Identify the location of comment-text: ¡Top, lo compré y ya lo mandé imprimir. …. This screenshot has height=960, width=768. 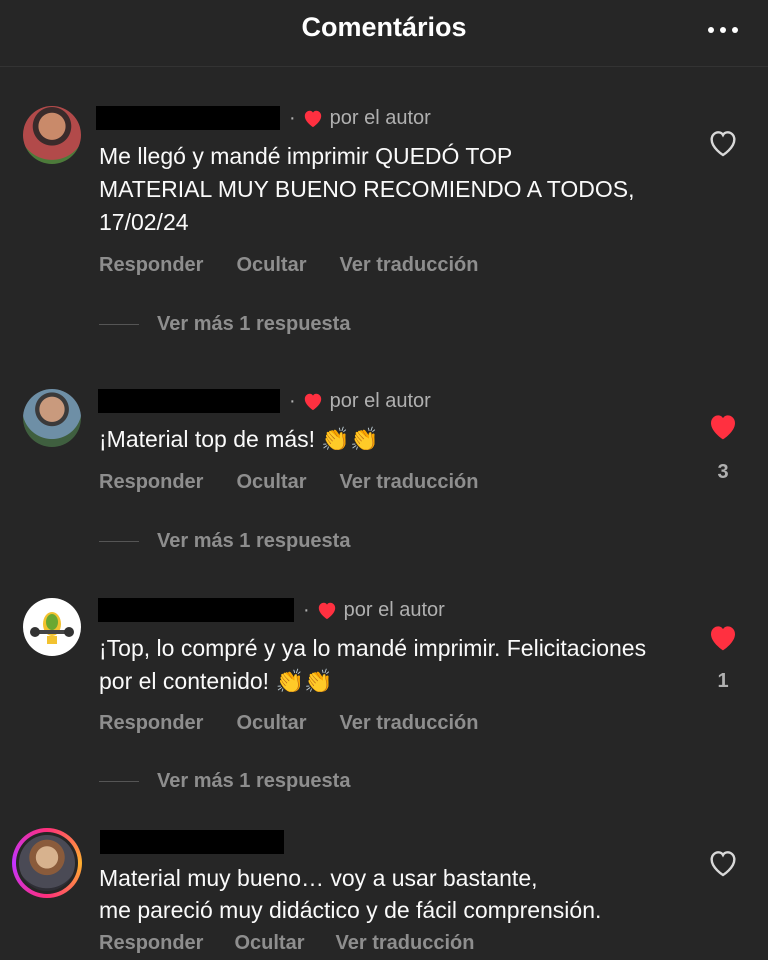
(373, 664).